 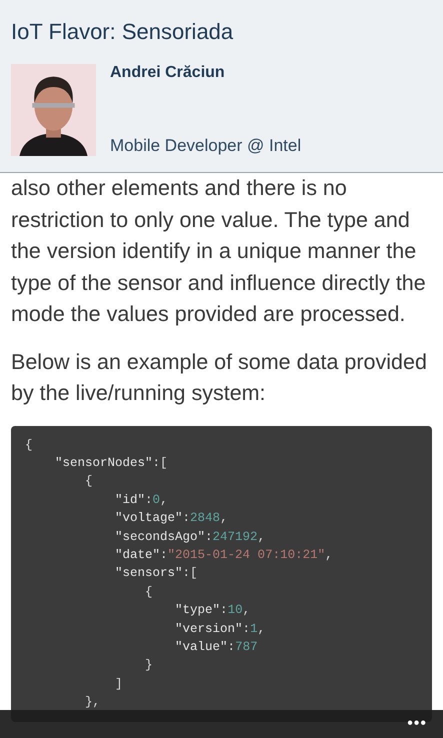 What do you see at coordinates (254, 629) in the screenshot?
I see `code-number: 1` at bounding box center [254, 629].